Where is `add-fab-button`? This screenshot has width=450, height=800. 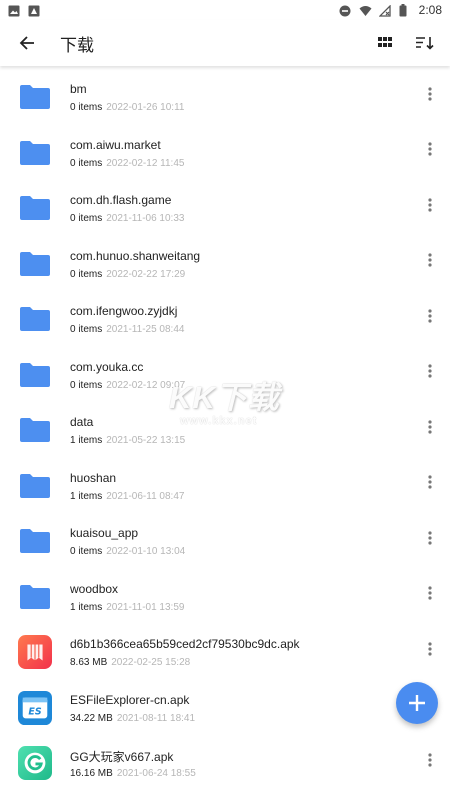
add-fab-button is located at coordinates (417, 703).